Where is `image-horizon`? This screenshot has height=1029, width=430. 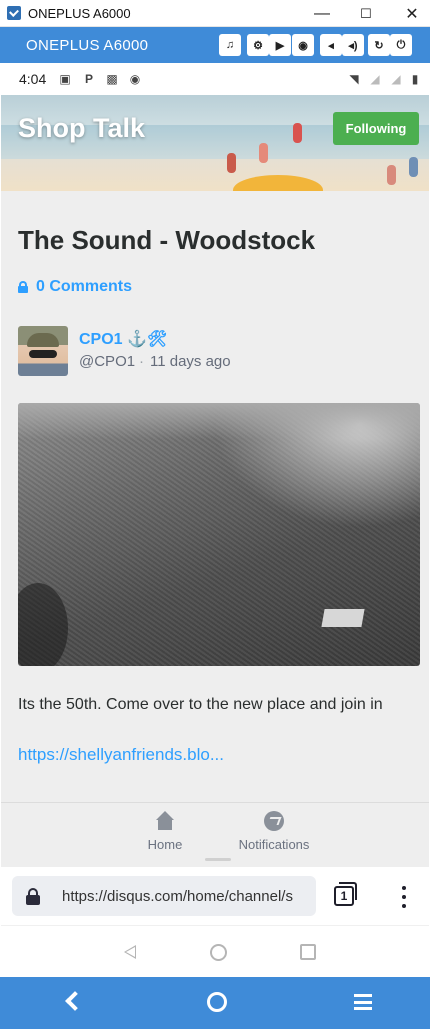
image-horizon is located at coordinates (219, 421).